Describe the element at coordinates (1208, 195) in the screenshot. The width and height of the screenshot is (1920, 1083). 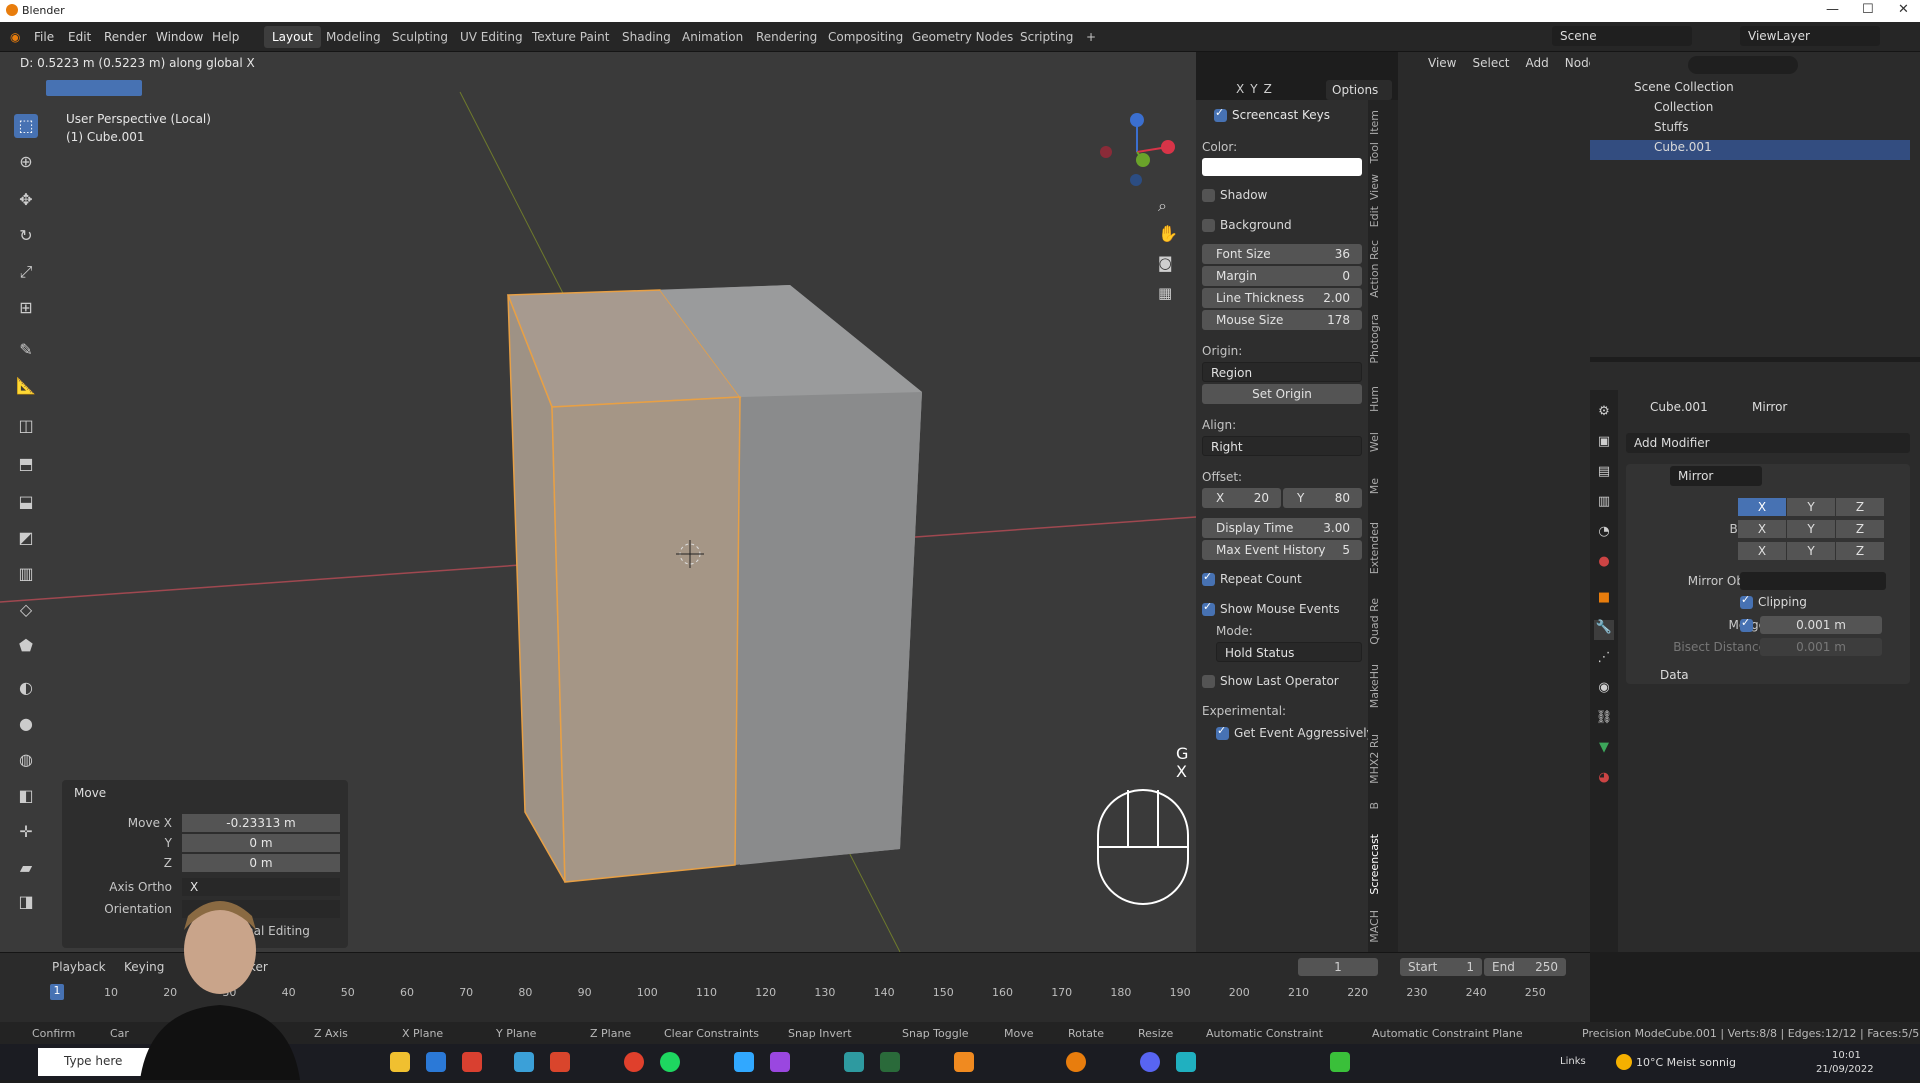
I see `shadow-checkbox` at that location.